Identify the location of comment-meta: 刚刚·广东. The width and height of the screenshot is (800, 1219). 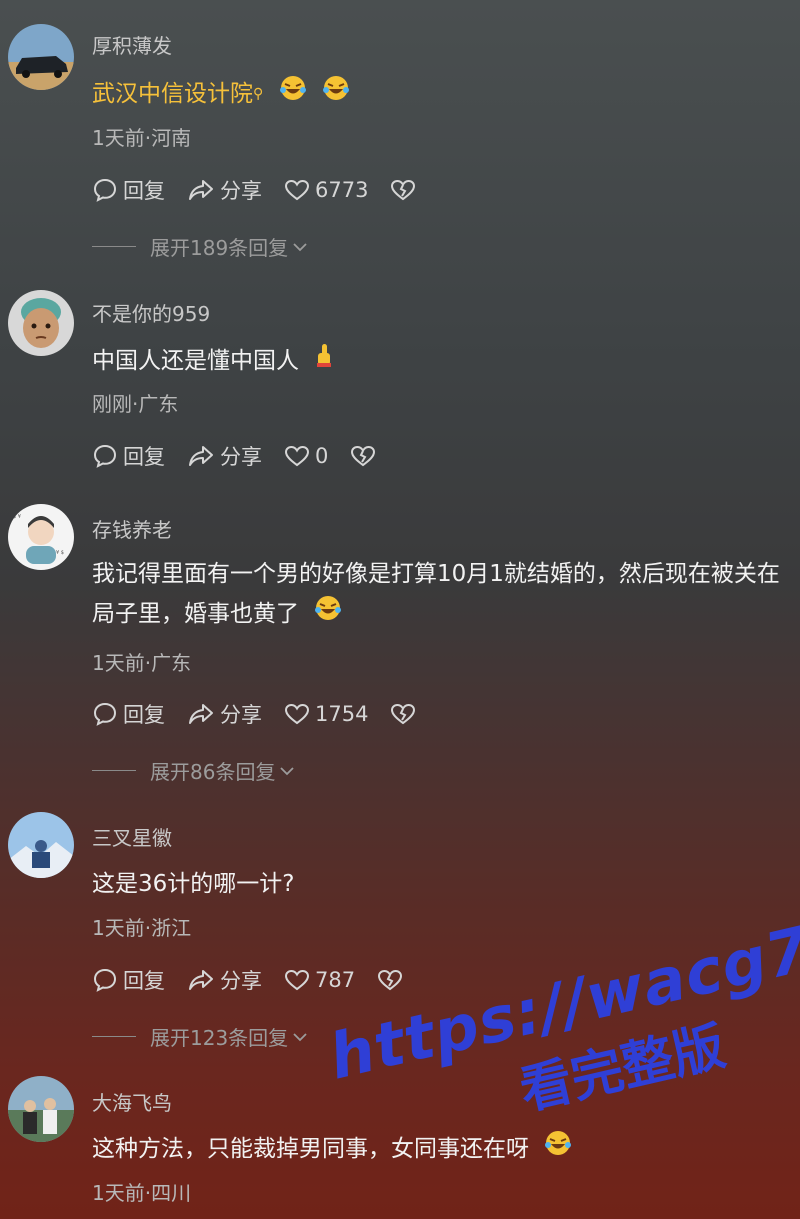
(135, 404).